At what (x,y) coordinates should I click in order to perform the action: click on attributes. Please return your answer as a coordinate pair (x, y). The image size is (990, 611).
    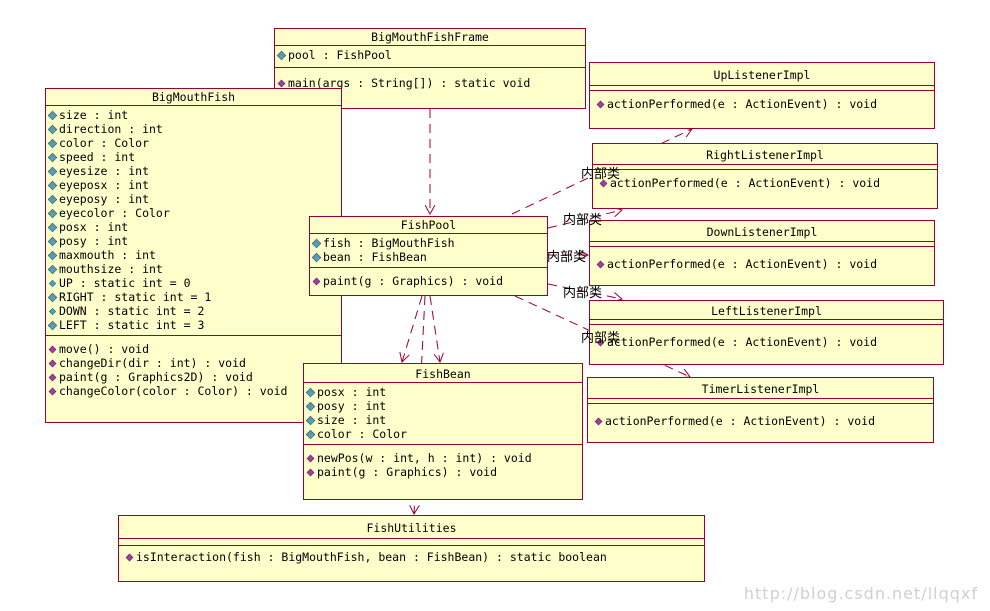
    Looking at the image, I should click on (411, 542).